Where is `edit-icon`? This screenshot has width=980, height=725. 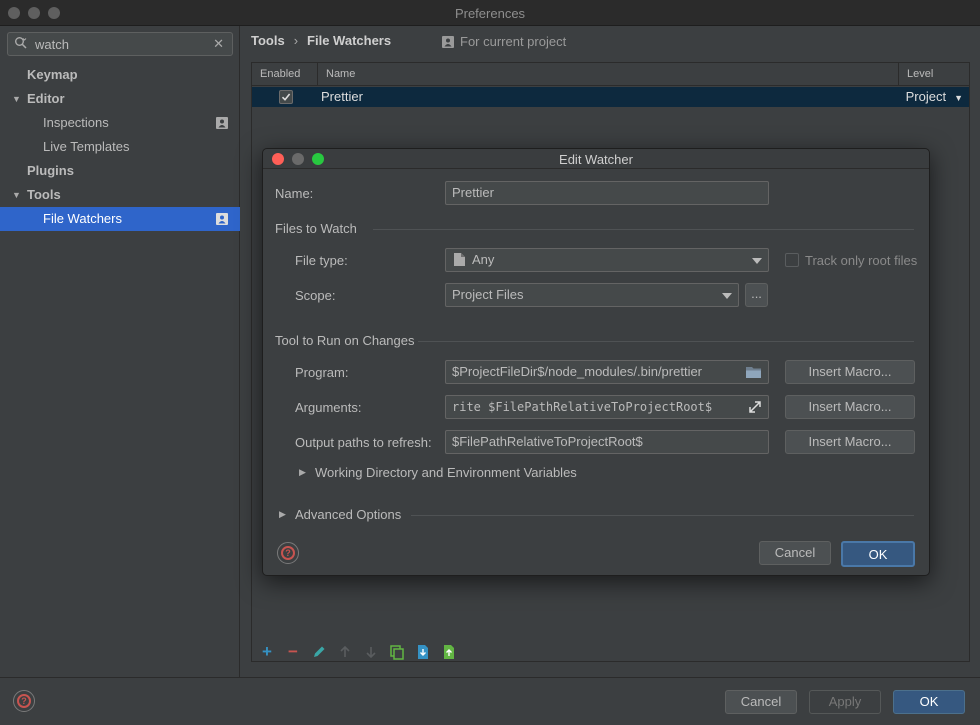 edit-icon is located at coordinates (319, 652).